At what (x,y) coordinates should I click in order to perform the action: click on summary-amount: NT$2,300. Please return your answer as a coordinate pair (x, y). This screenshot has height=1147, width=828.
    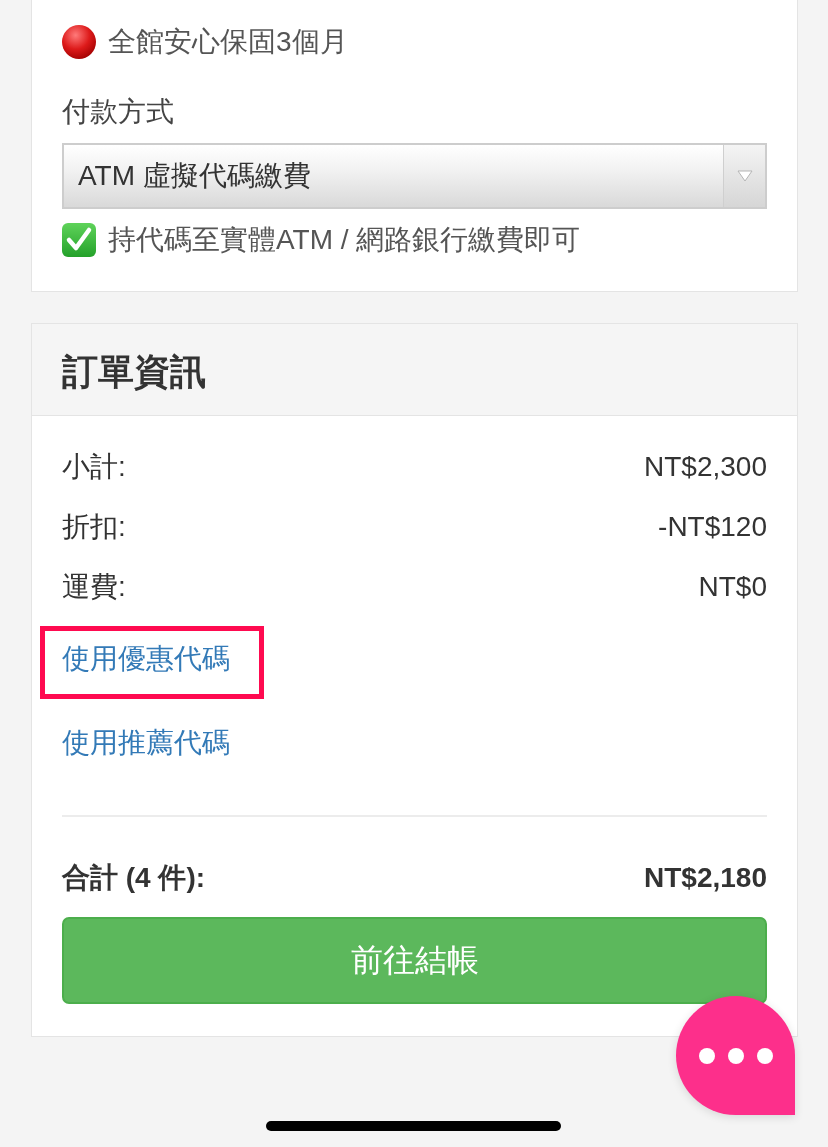
    Looking at the image, I should click on (705, 467).